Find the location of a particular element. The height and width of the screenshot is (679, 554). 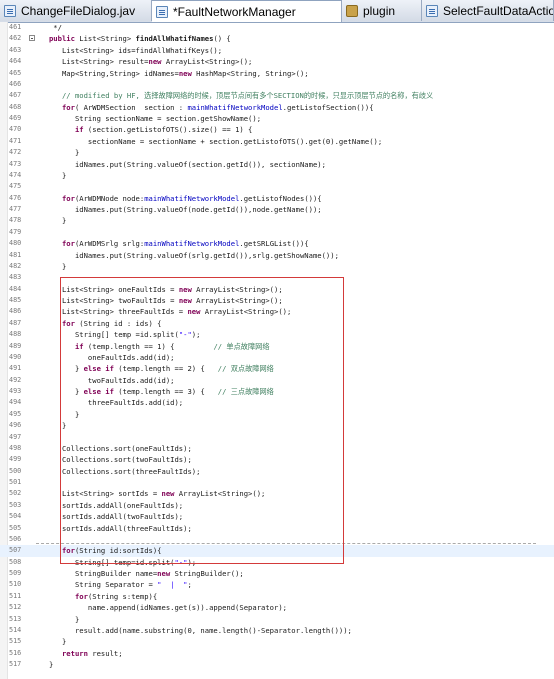

tab-plugin: plugin is located at coordinates (382, 10).